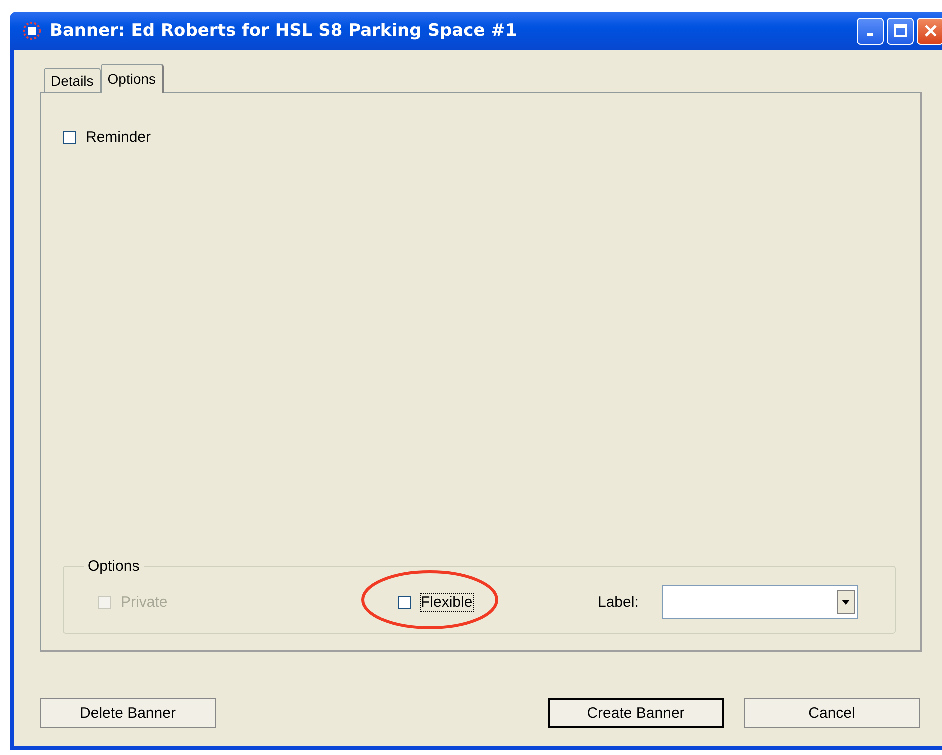  Describe the element at coordinates (636, 713) in the screenshot. I see `dialog-button: Create Banner` at that location.